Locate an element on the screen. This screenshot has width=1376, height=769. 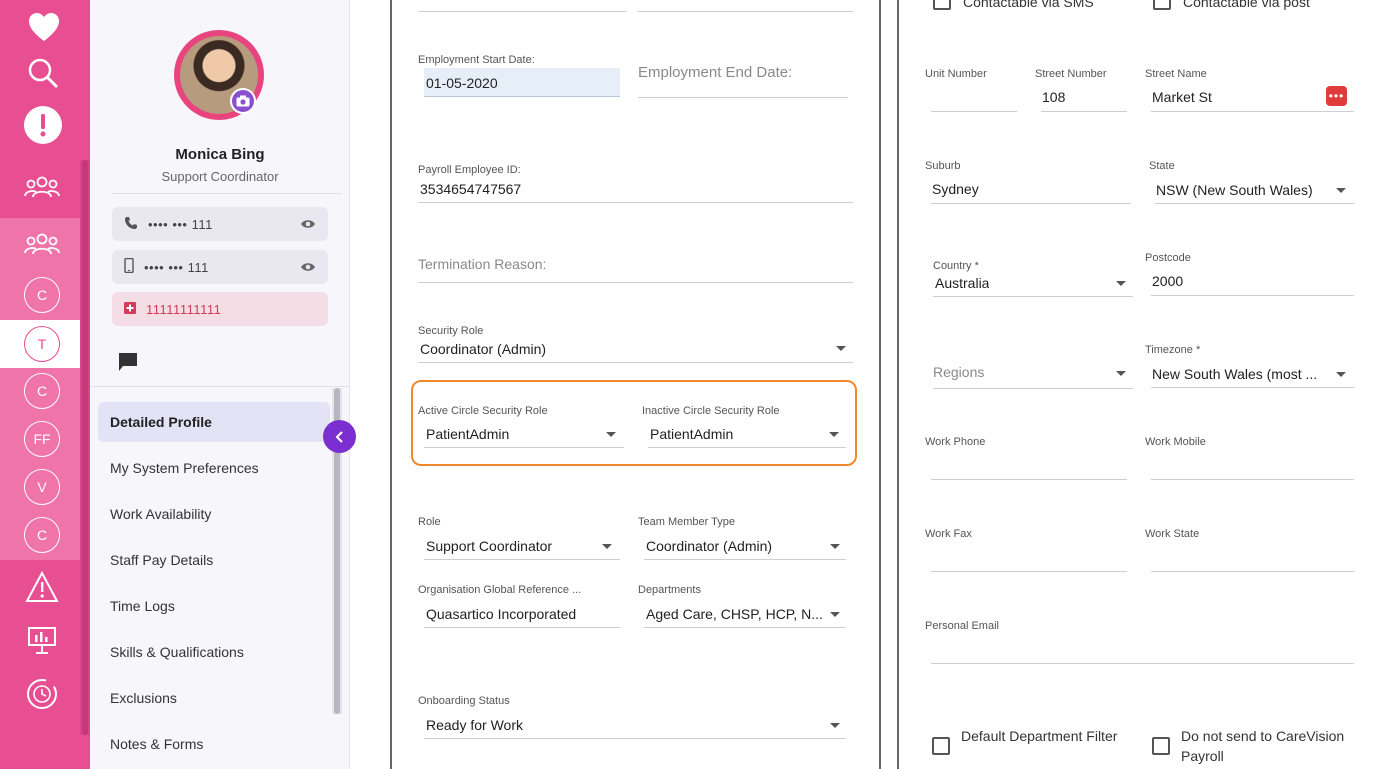
role-select: Role Support Coordinator is located at coordinates (519, 538).